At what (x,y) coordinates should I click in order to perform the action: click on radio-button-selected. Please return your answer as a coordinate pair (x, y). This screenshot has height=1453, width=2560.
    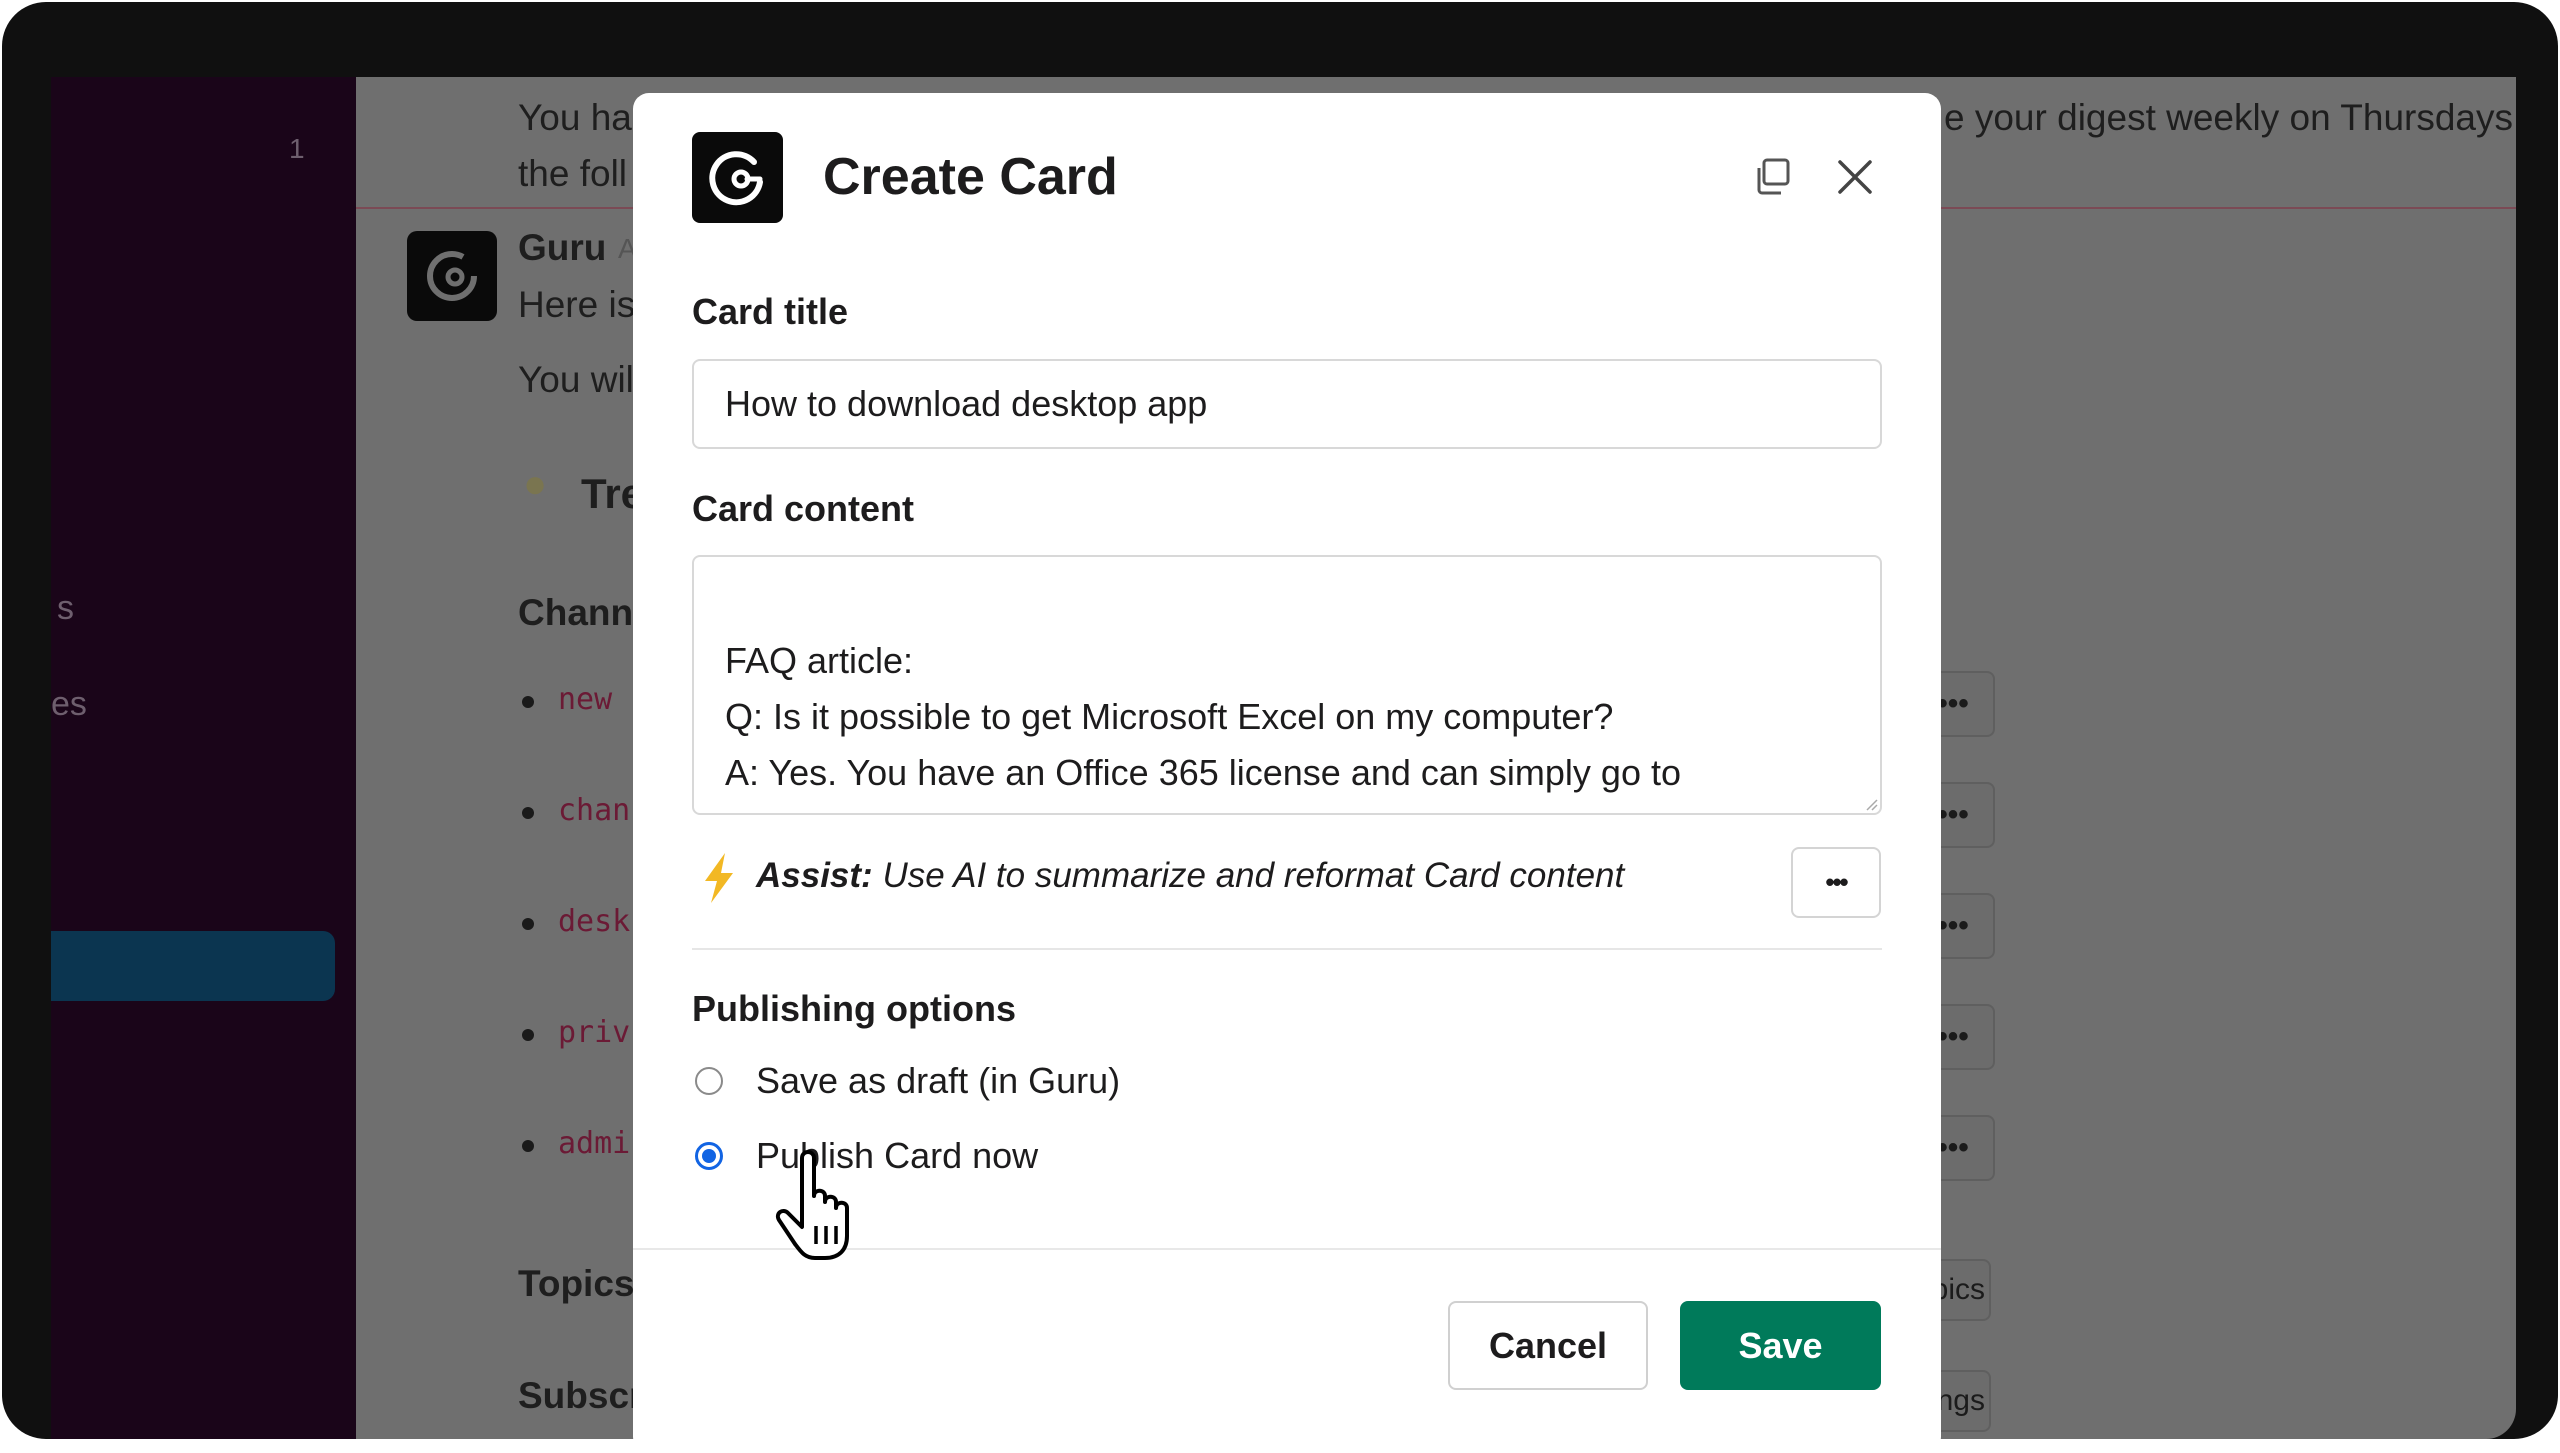
    Looking at the image, I should click on (709, 1156).